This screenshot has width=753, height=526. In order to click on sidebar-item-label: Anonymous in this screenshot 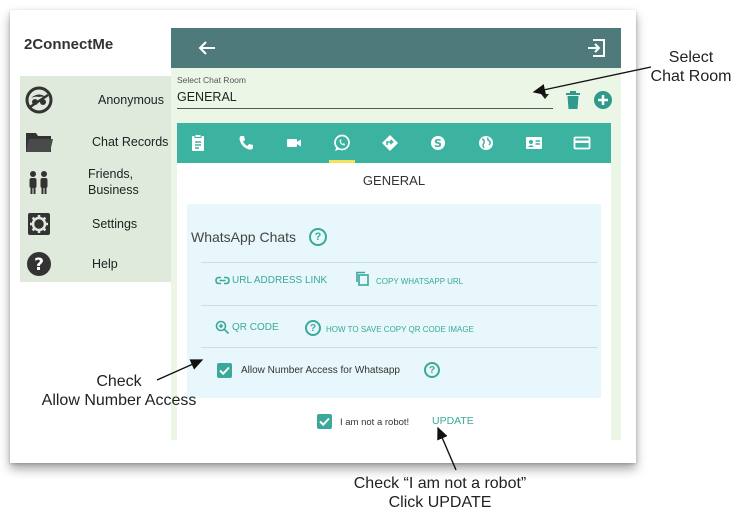, I will do `click(131, 100)`.